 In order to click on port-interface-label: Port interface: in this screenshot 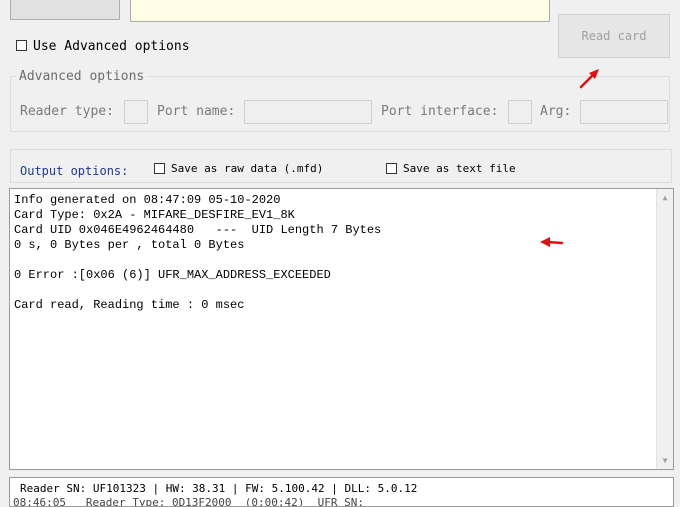, I will do `click(440, 111)`.